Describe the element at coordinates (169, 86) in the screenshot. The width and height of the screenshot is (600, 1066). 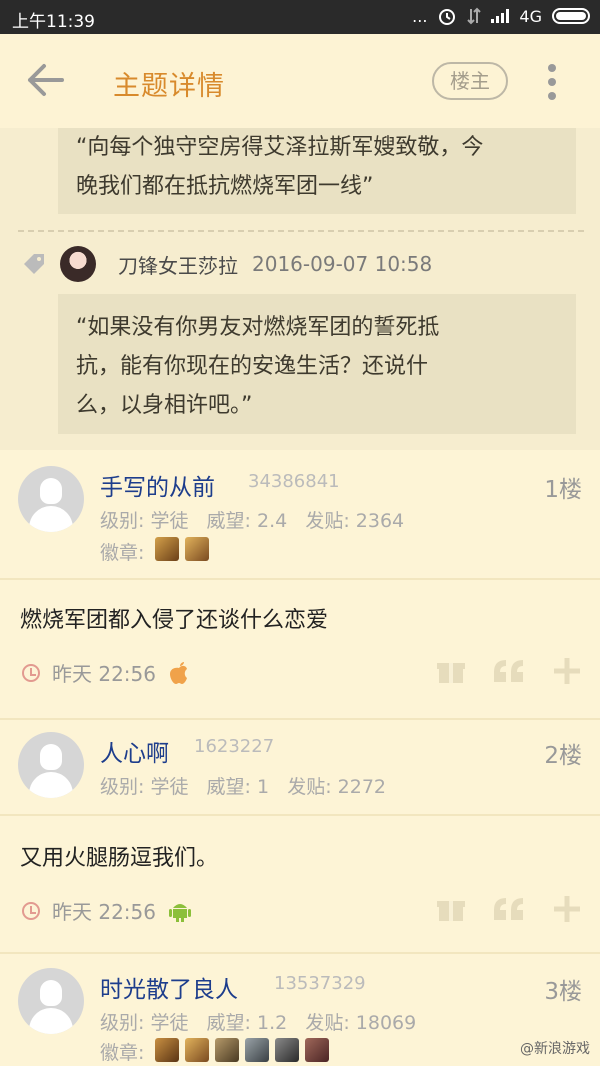
I see `page-title: 主题详情` at that location.